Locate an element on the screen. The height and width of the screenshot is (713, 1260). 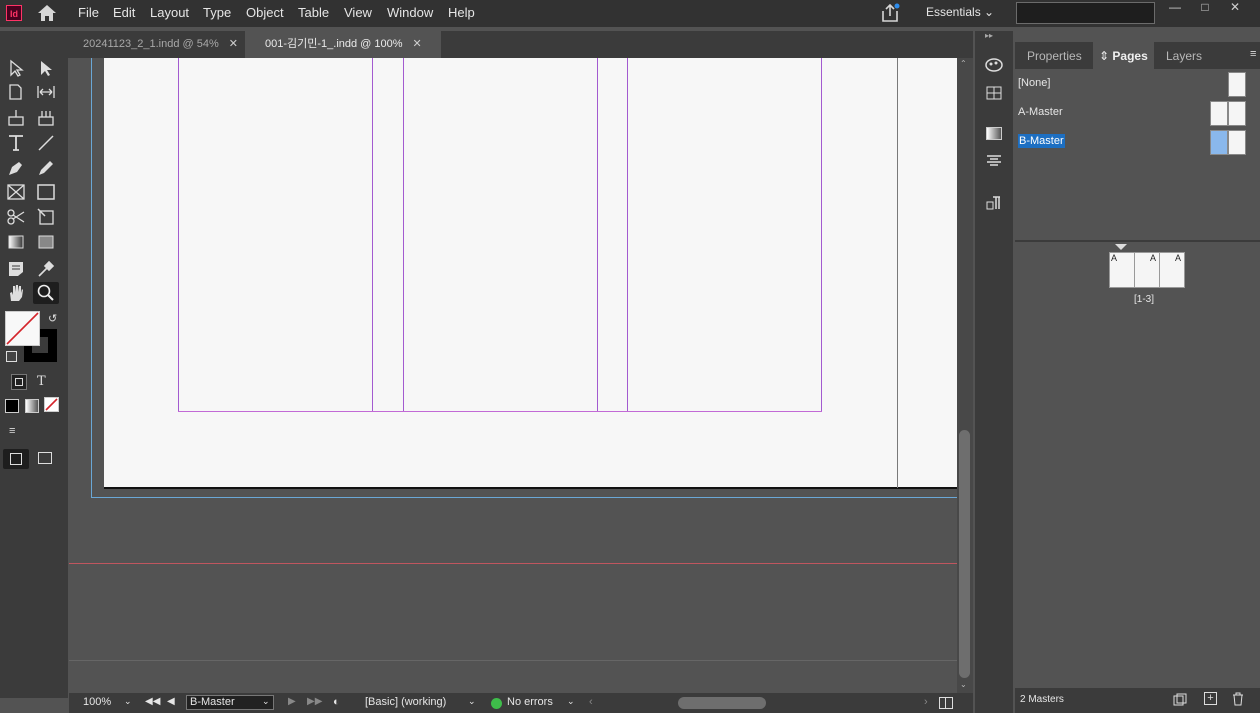
line-tool-icon is located at coordinates (47, 143).